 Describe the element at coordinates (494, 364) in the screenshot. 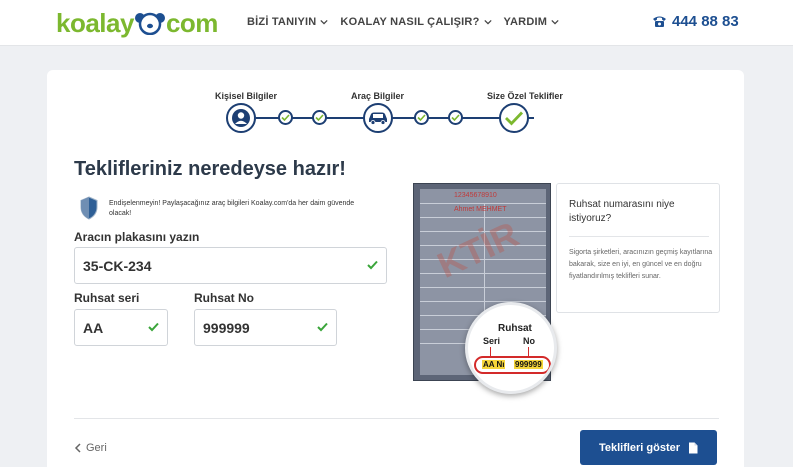

I see `magnifier-series-value: AA Nı` at that location.